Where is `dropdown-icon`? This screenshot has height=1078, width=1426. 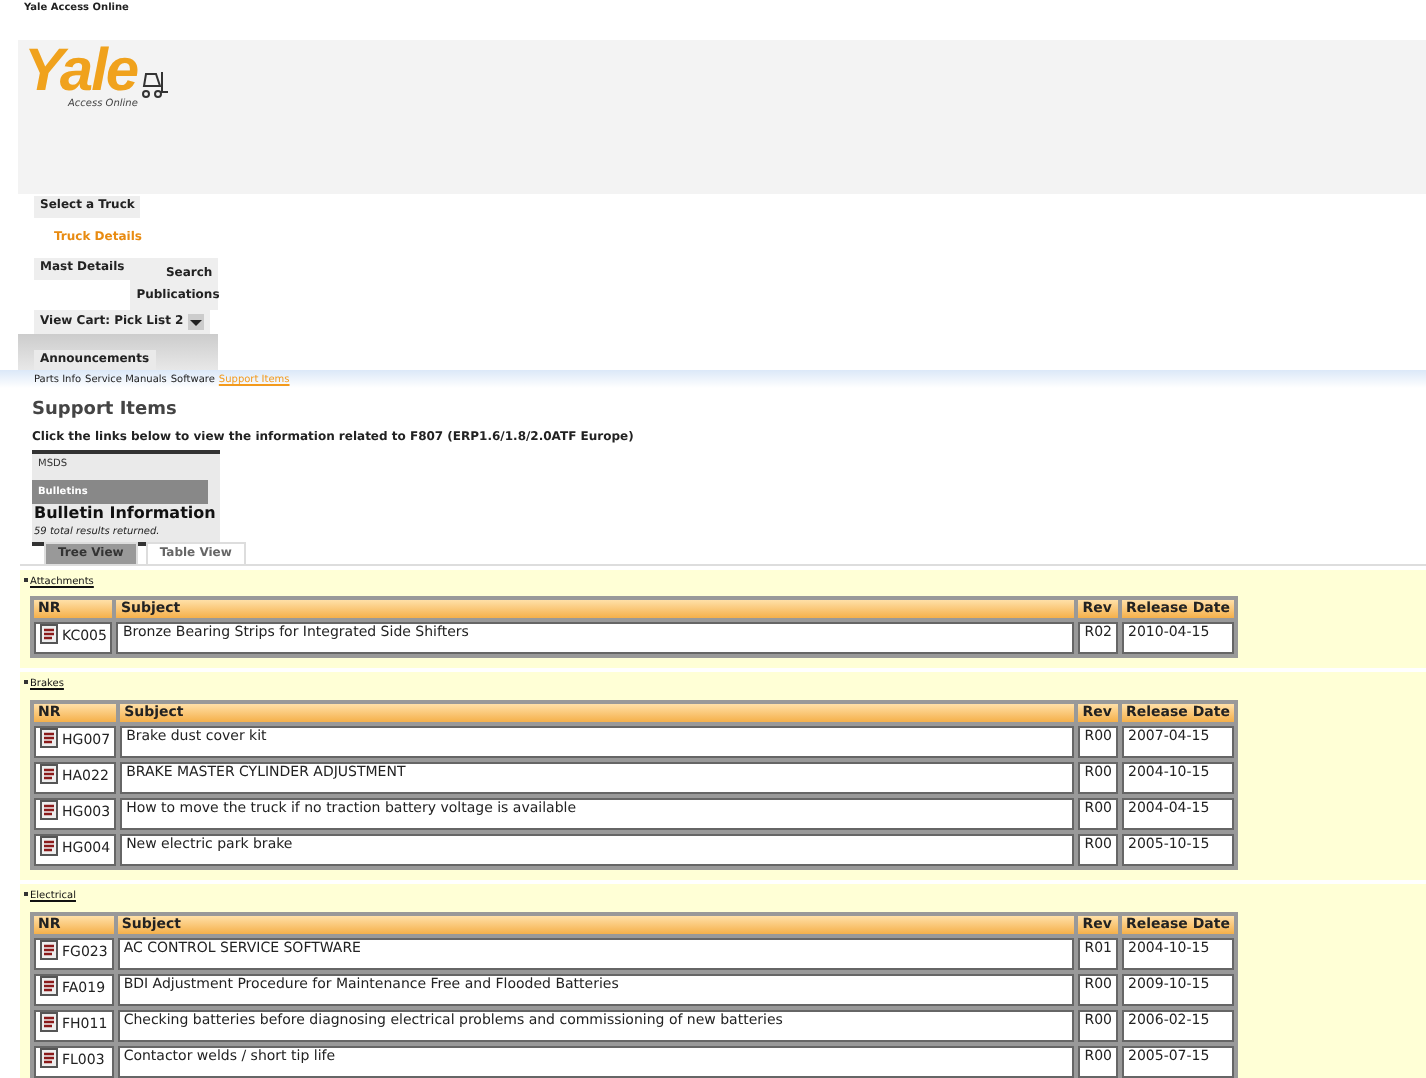
dropdown-icon is located at coordinates (195, 322).